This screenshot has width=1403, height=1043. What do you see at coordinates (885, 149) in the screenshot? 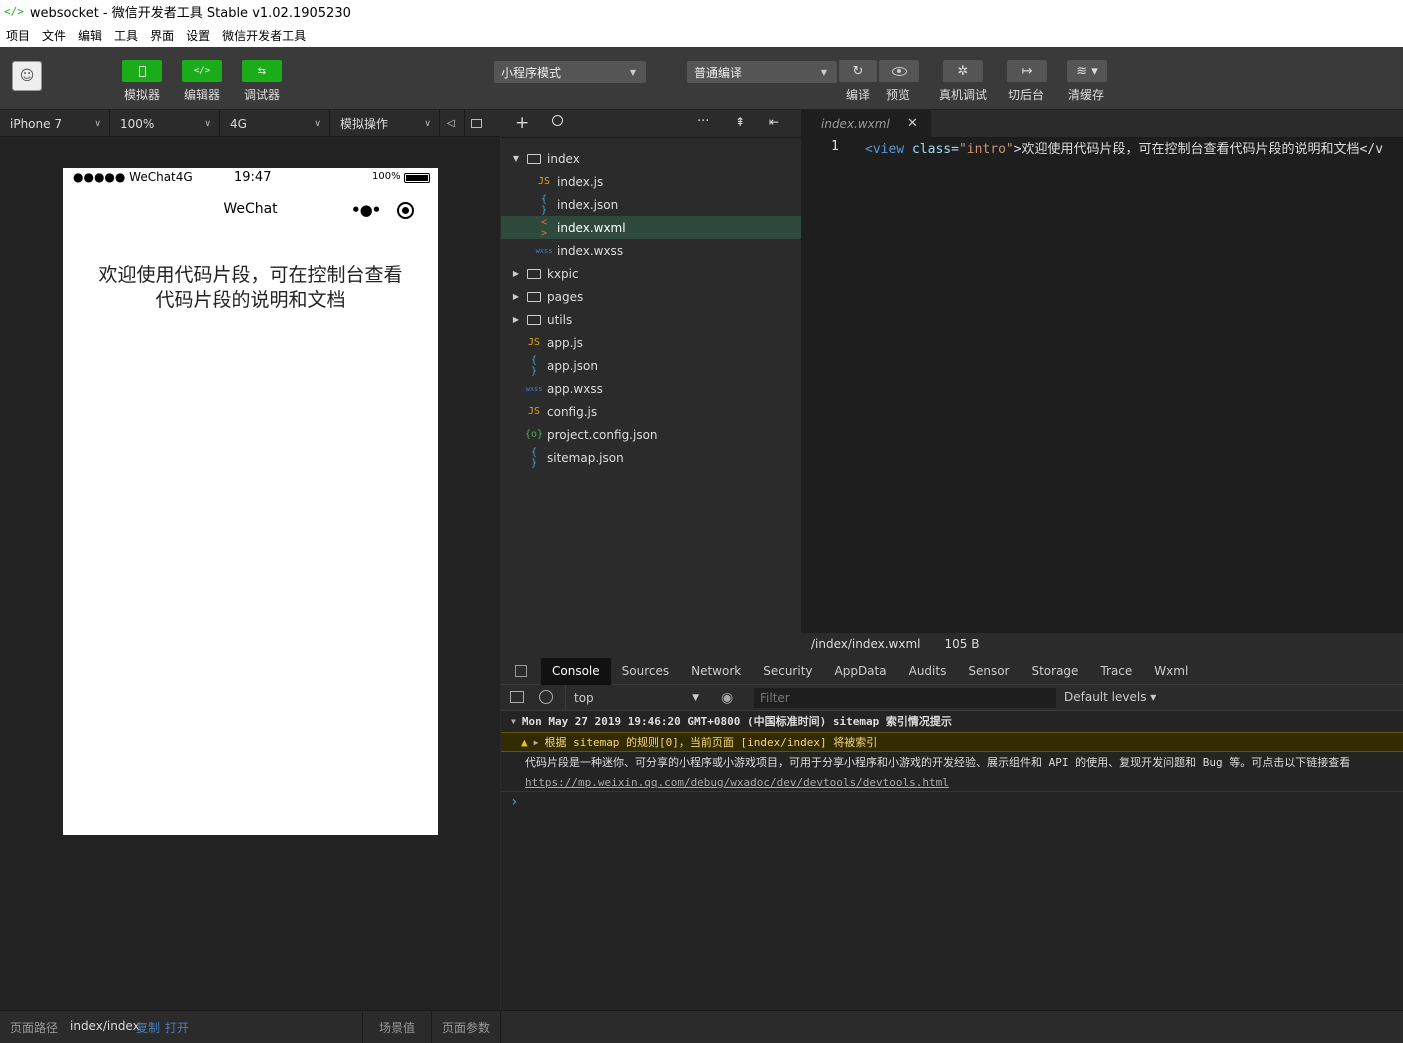
I see `code-tag: <view` at bounding box center [885, 149].